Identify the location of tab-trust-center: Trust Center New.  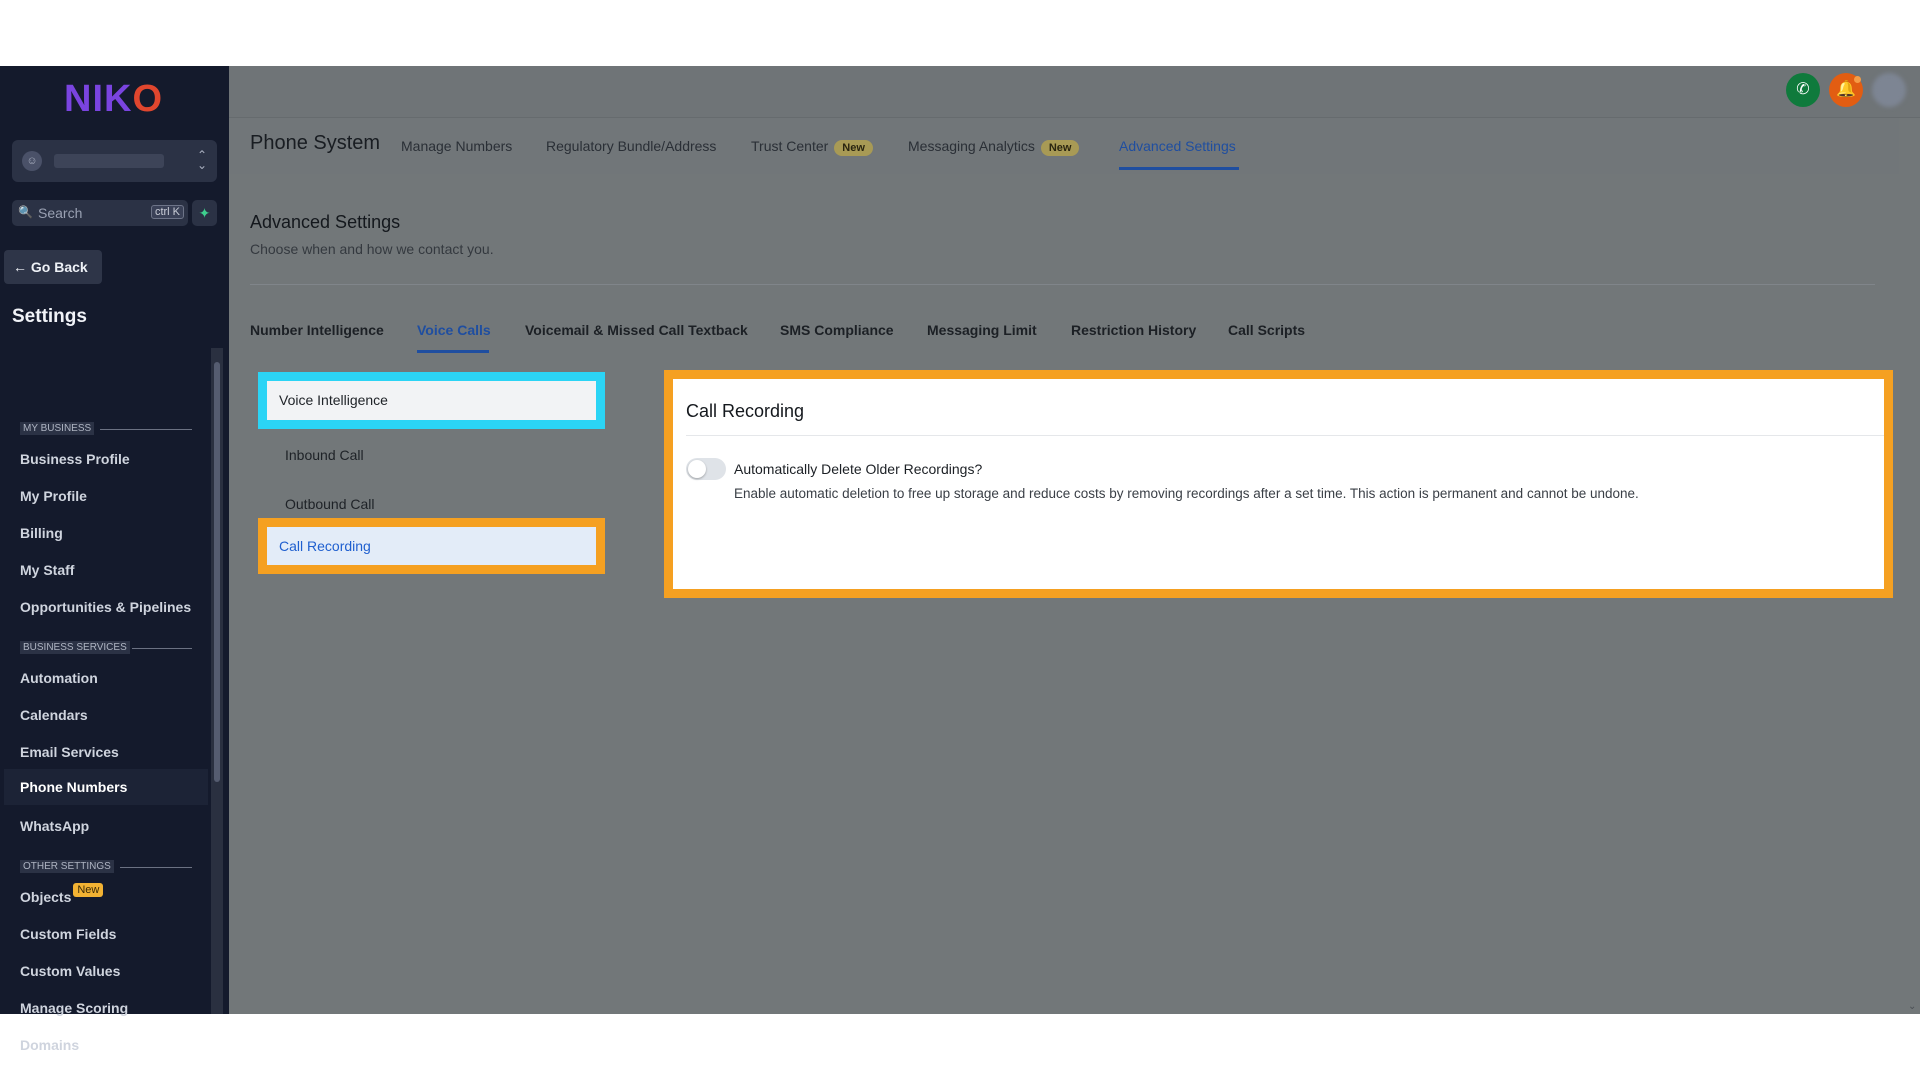
(812, 147).